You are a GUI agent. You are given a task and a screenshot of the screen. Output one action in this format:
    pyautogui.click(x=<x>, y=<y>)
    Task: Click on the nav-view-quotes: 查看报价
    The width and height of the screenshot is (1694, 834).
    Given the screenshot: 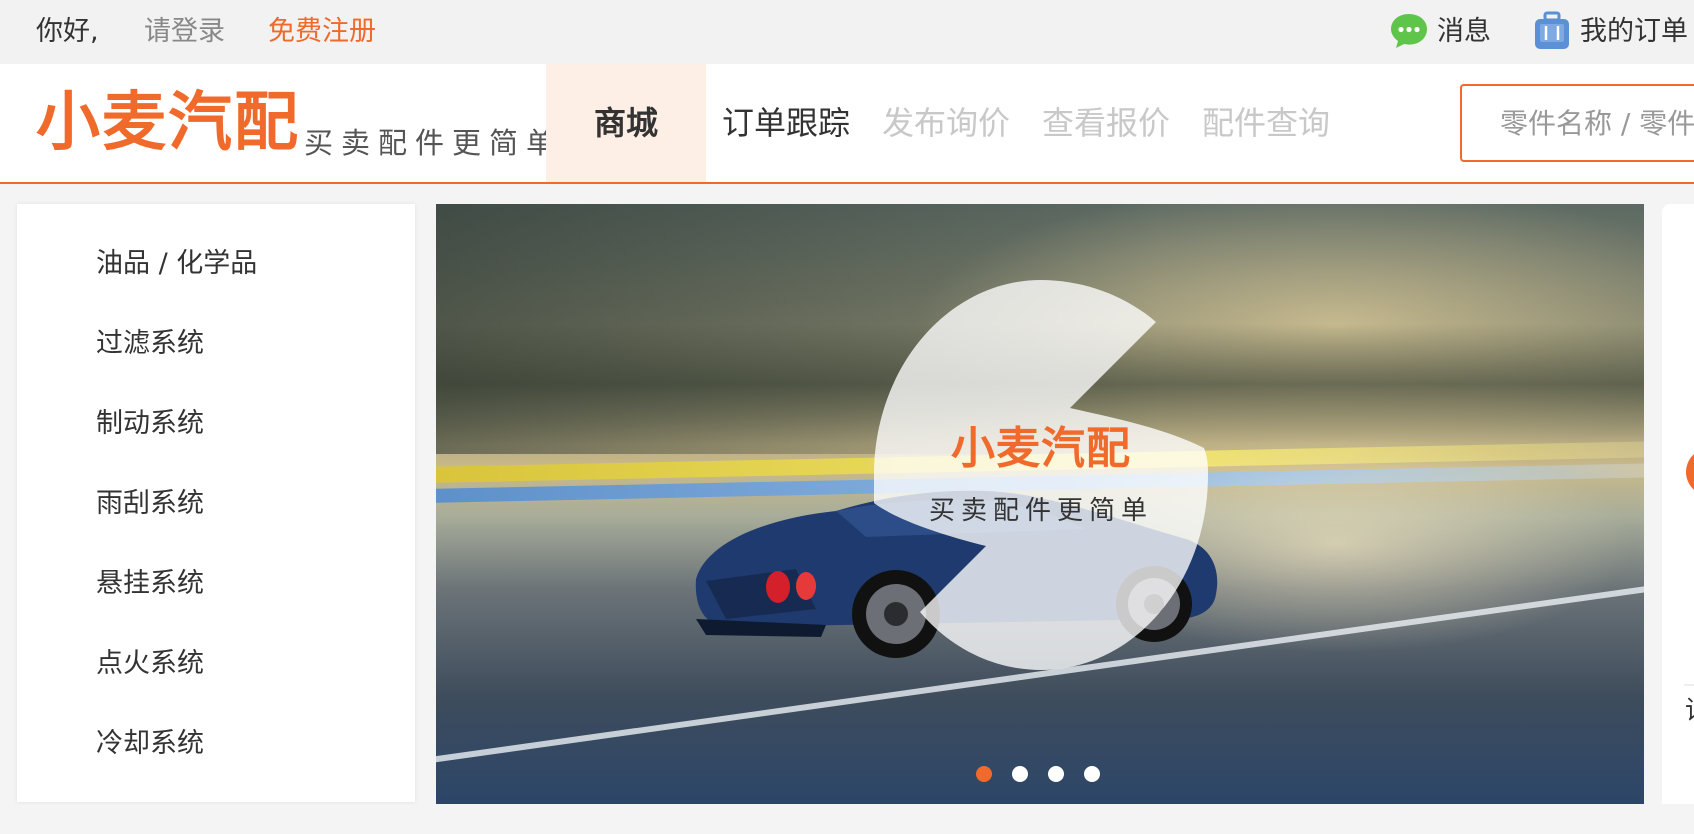 What is the action you would take?
    pyautogui.click(x=1106, y=123)
    